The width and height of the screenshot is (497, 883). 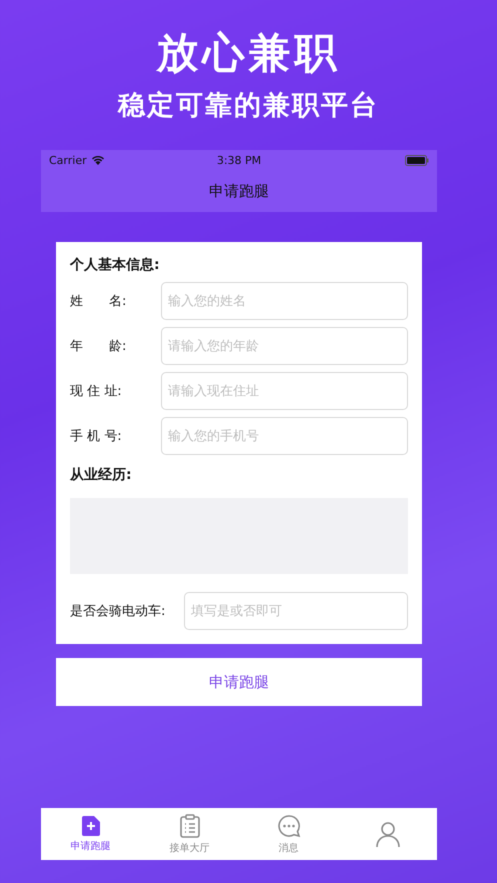 What do you see at coordinates (97, 160) in the screenshot?
I see `wifi-icon` at bounding box center [97, 160].